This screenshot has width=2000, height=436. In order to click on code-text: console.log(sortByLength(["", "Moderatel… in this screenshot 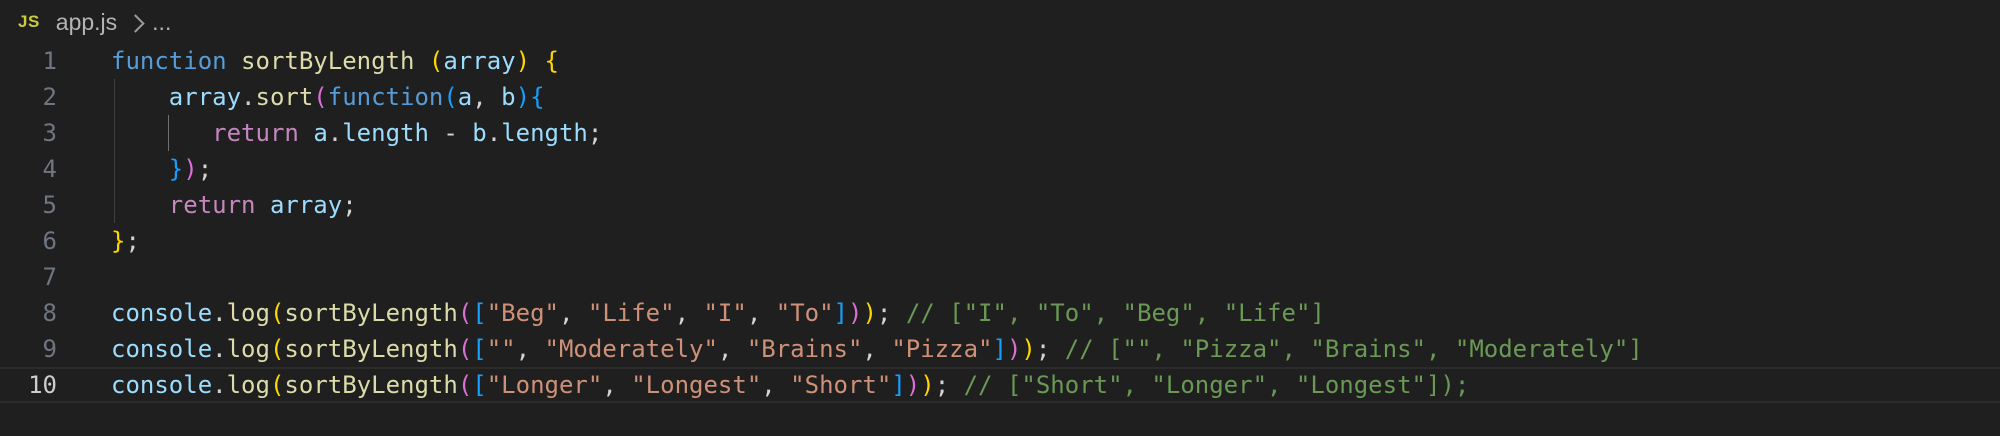, I will do `click(877, 349)`.